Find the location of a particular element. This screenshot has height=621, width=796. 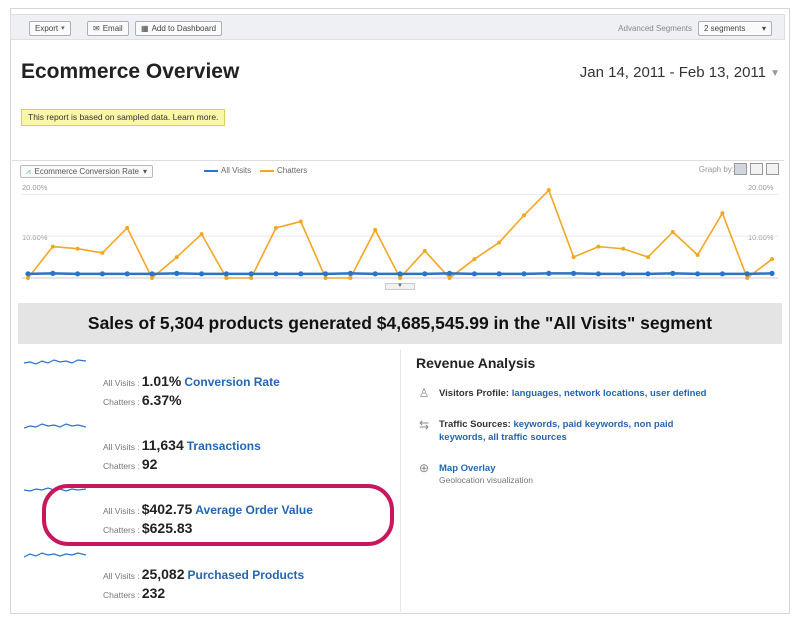

conversion-rate-link: Conversion Rate is located at coordinates (231, 382).